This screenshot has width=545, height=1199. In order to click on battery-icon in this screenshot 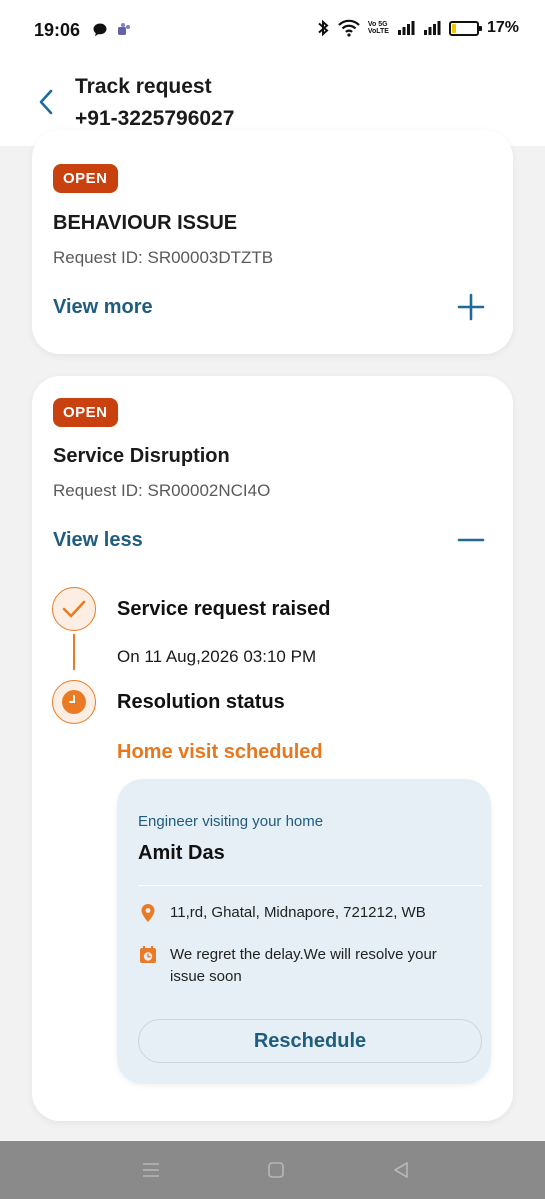, I will do `click(465, 28)`.